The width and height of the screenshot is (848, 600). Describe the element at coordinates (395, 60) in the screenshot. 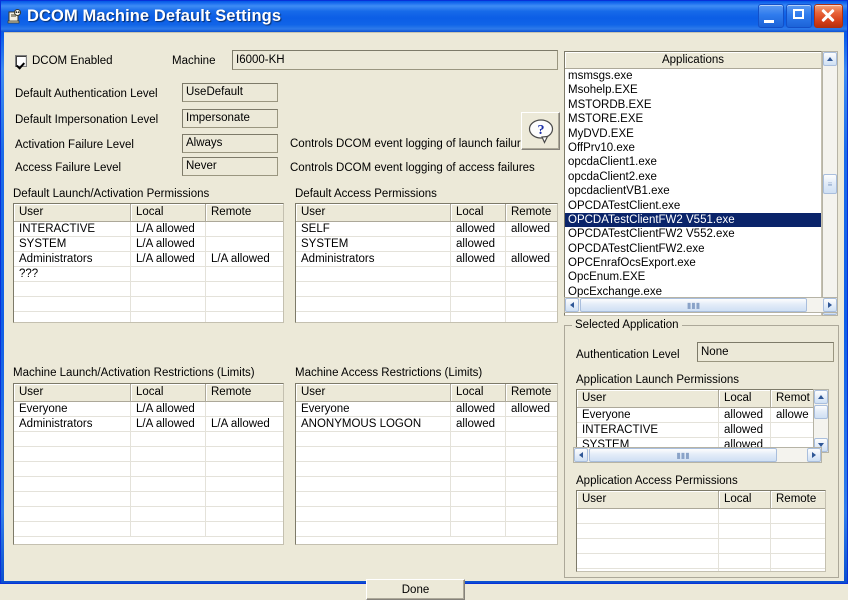

I see `machine-input: I6000-KH` at that location.